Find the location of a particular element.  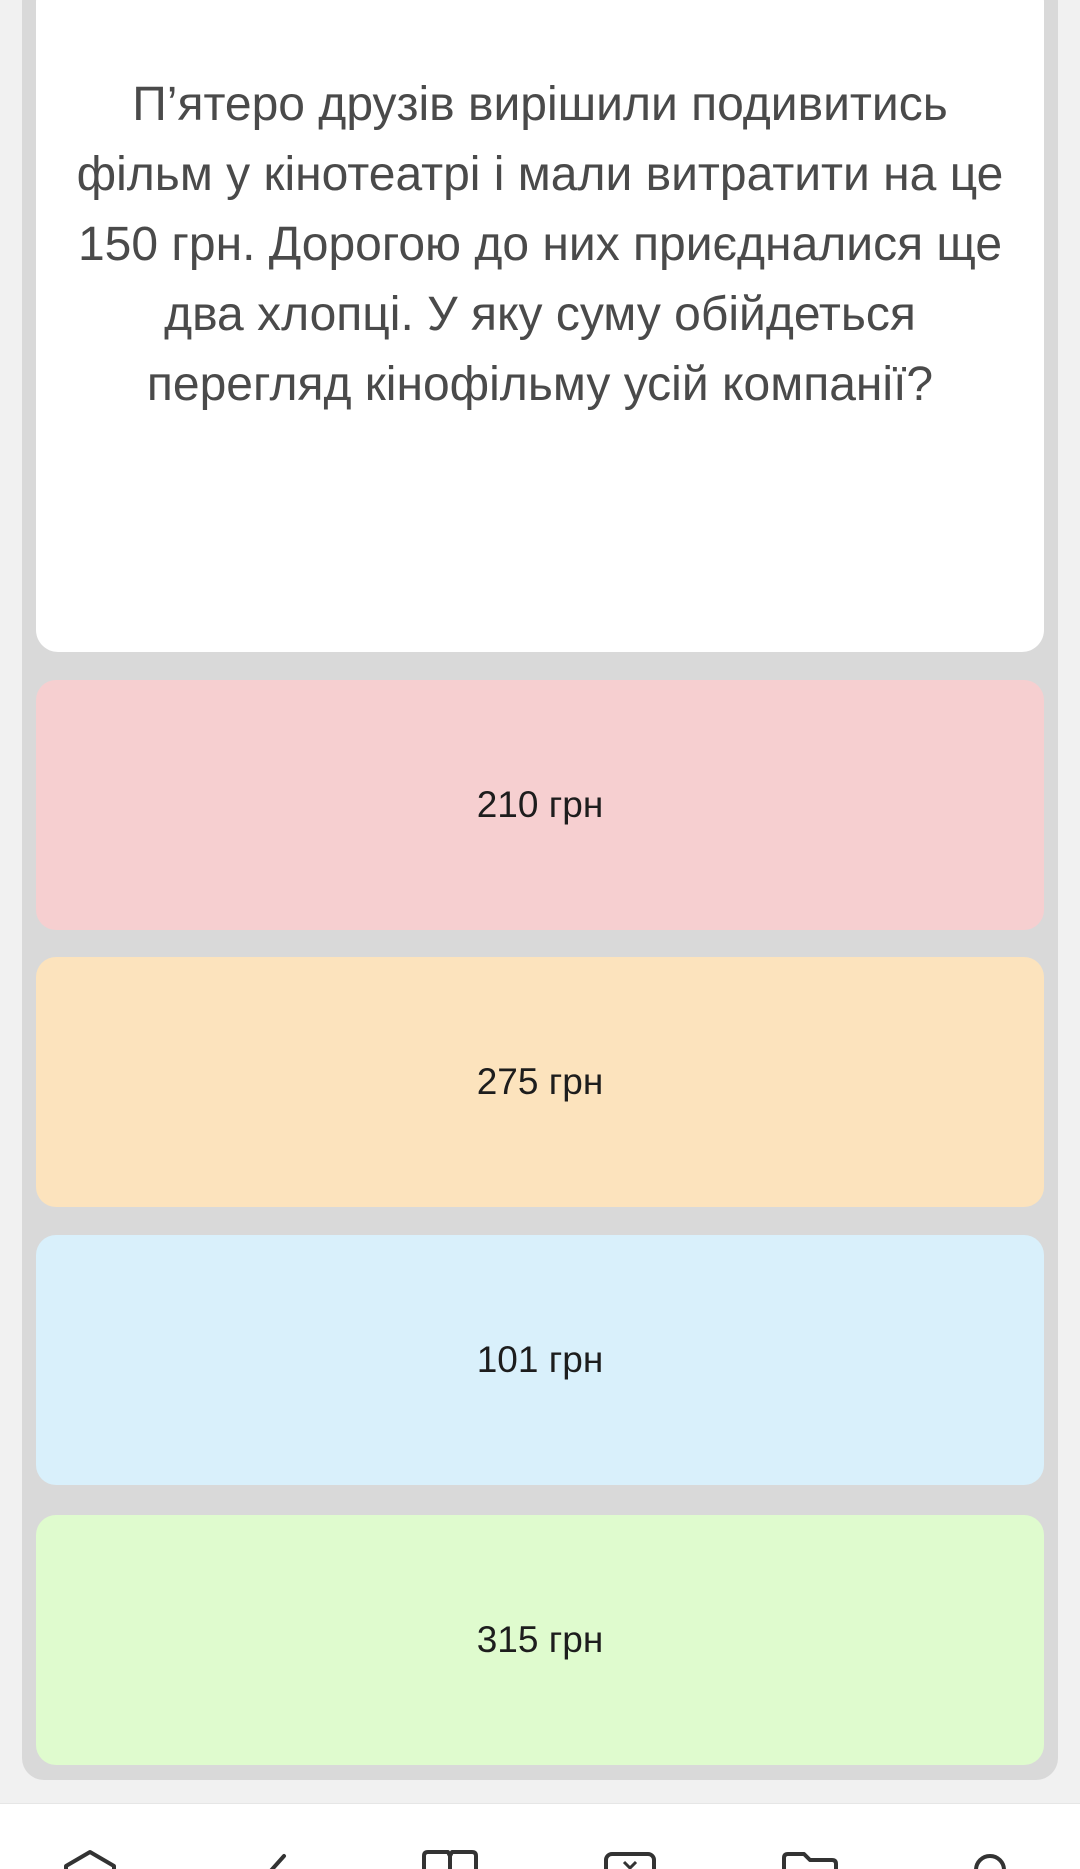

home-icon is located at coordinates (90, 1856).